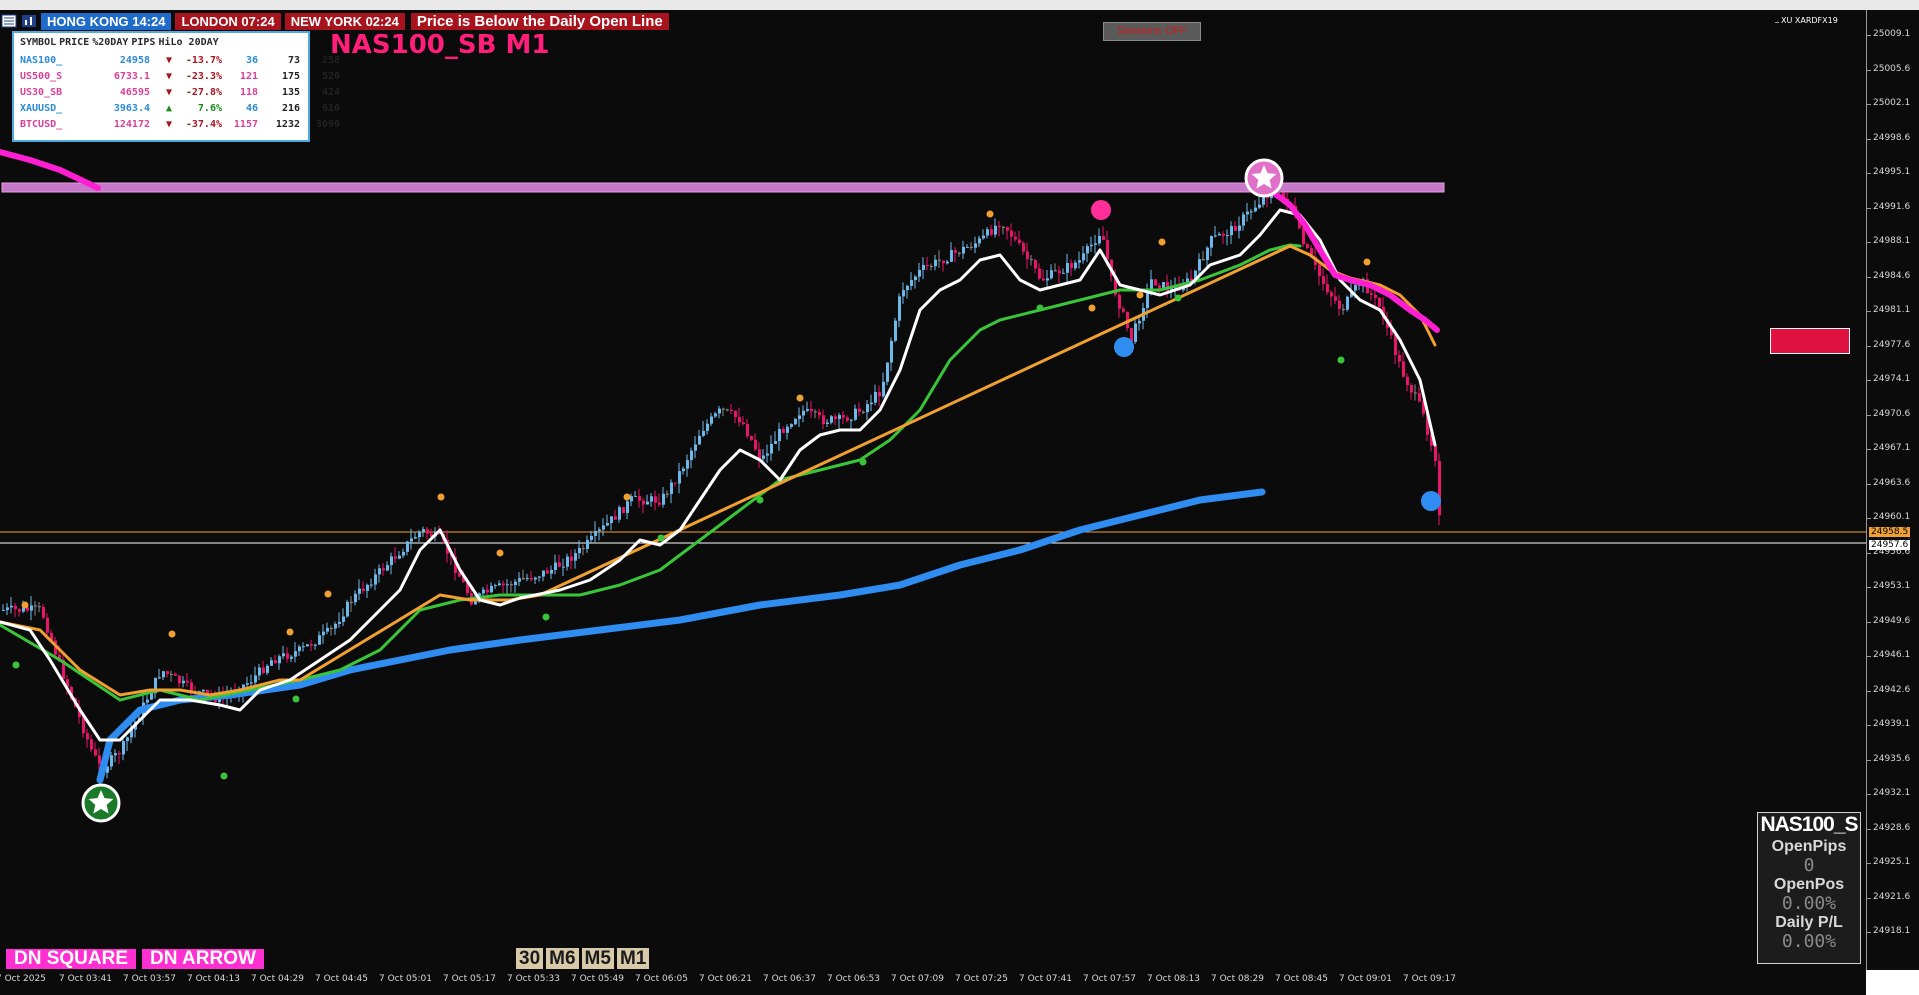  Describe the element at coordinates (1890, 532) in the screenshot. I see `current-price-label: 24958.5` at that location.